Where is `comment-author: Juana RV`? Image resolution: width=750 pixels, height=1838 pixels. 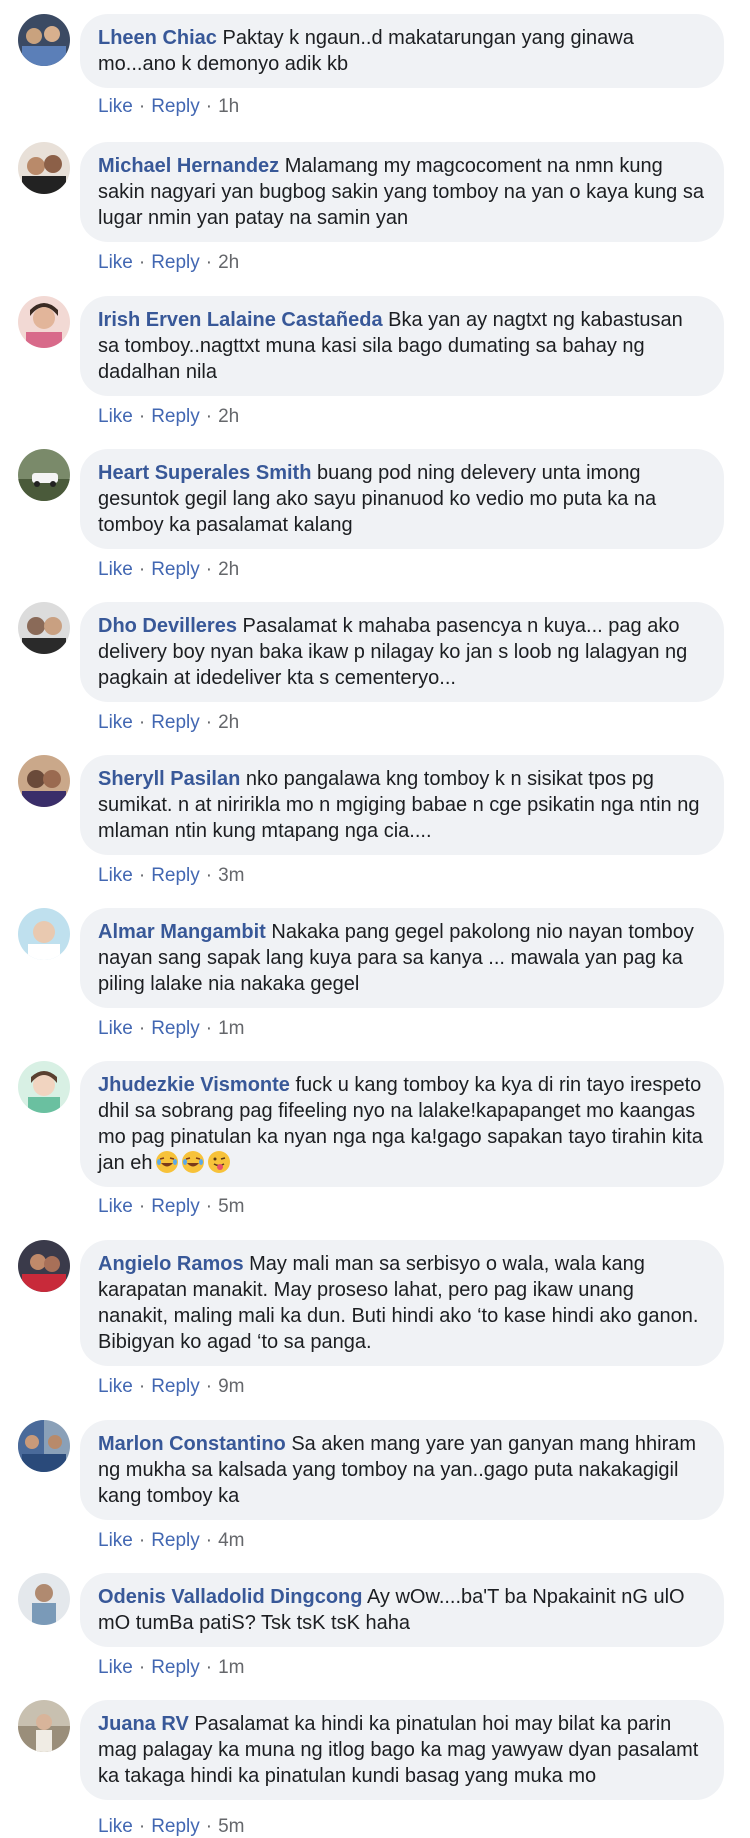
comment-author: Juana RV is located at coordinates (143, 1724).